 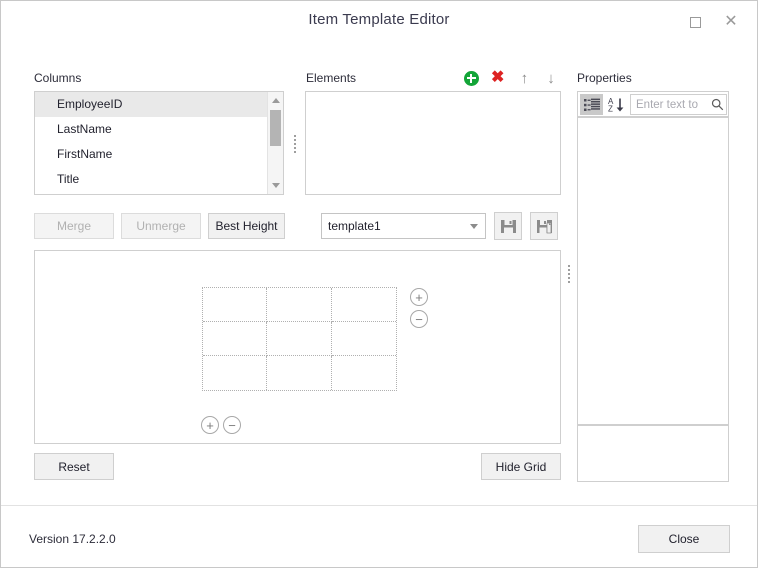 What do you see at coordinates (419, 319) in the screenshot?
I see `remove-row-button: −` at bounding box center [419, 319].